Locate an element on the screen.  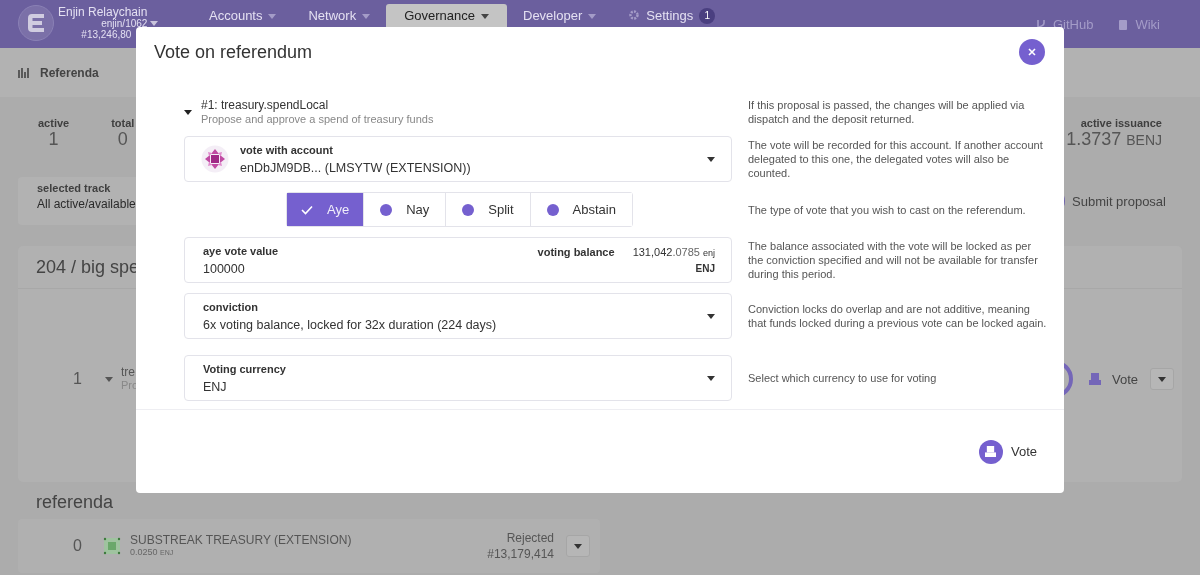
card-title: referenda is located at coordinates (75, 502).